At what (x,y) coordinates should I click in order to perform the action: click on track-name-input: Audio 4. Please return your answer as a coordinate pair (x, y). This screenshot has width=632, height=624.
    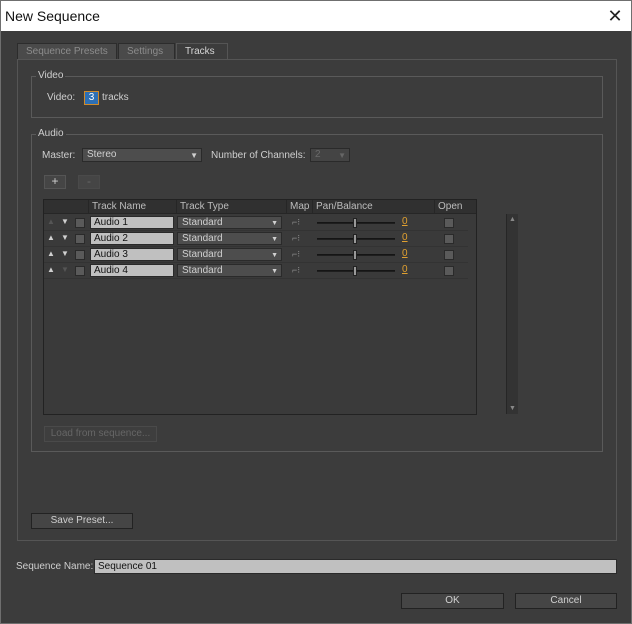
    Looking at the image, I should click on (132, 270).